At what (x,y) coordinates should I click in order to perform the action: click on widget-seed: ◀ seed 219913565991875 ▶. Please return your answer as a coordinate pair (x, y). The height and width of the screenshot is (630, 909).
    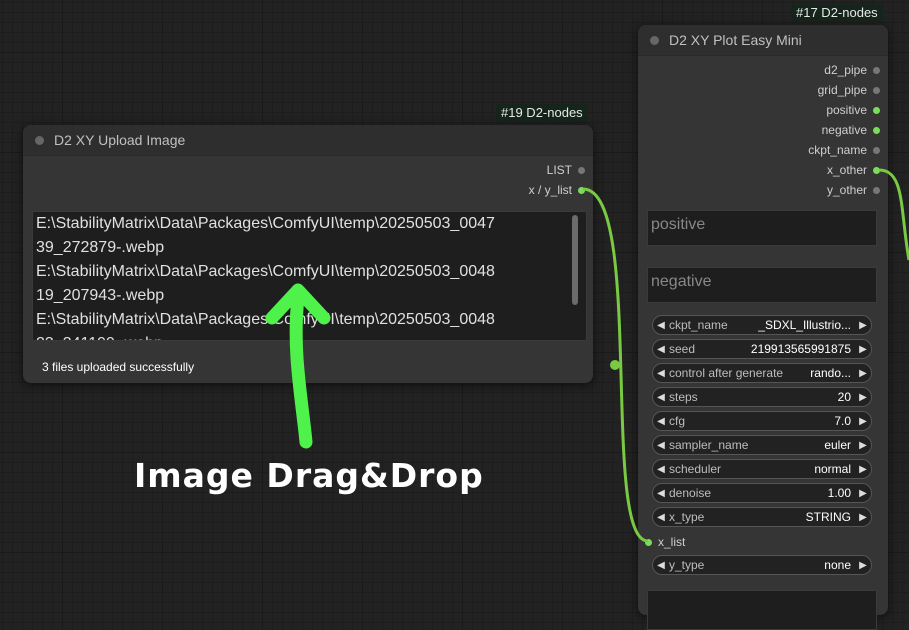
    Looking at the image, I should click on (762, 349).